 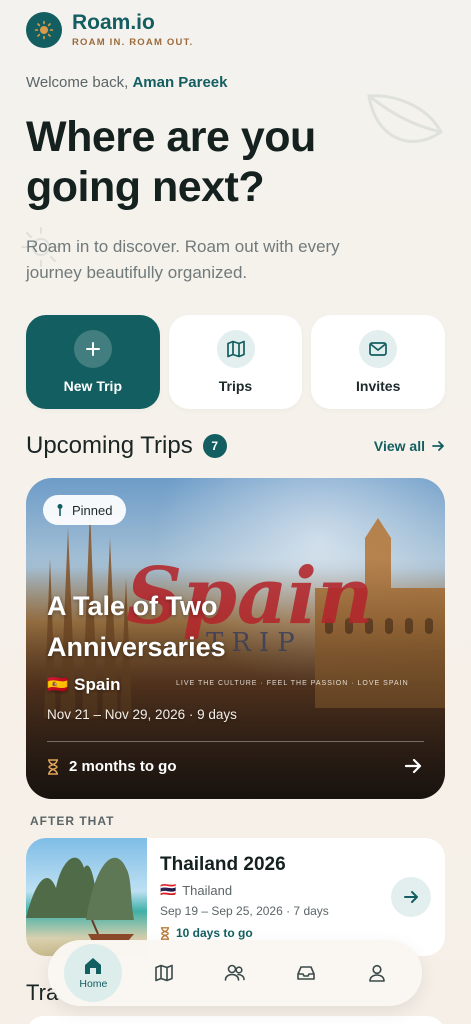 I want to click on thailand-trip-image, so click(x=86, y=897).